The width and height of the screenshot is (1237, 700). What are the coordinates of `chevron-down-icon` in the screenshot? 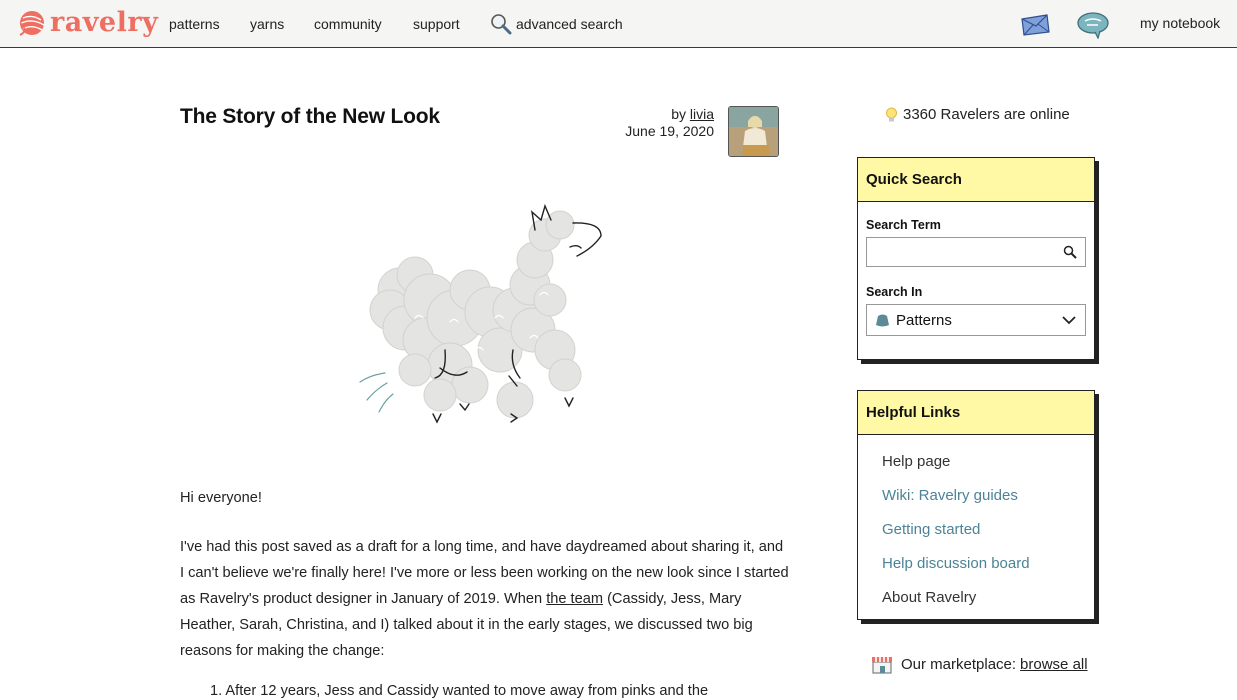 It's located at (1069, 320).